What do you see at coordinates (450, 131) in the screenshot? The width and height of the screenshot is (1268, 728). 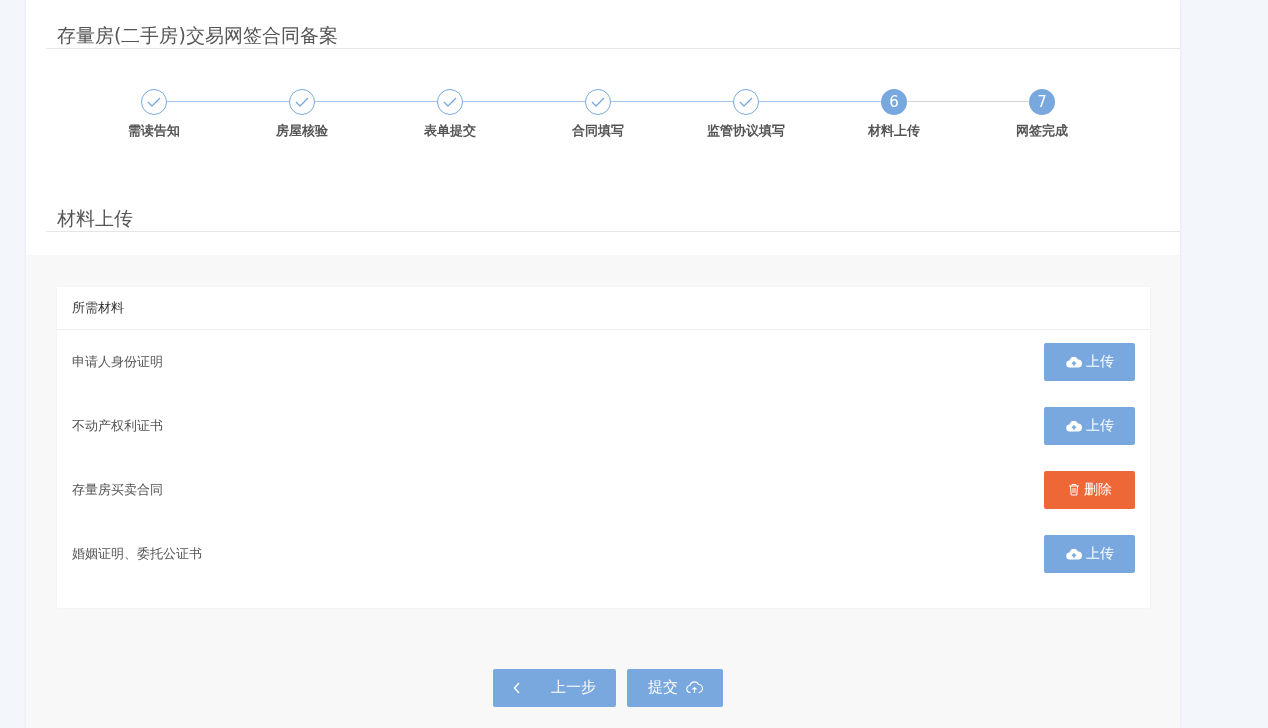 I see `step-label: 表单提交` at bounding box center [450, 131].